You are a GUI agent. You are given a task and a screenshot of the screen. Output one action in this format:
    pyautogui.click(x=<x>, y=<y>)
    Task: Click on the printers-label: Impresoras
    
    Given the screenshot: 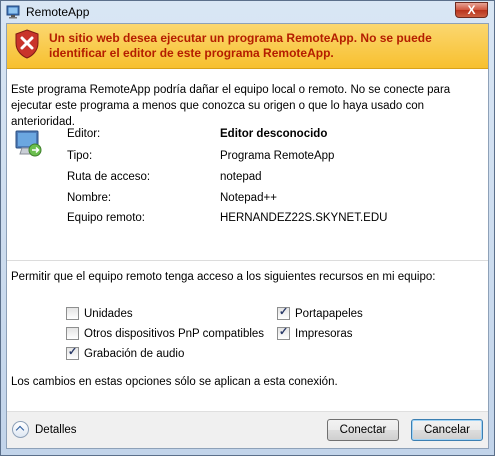 What is the action you would take?
    pyautogui.click(x=324, y=333)
    